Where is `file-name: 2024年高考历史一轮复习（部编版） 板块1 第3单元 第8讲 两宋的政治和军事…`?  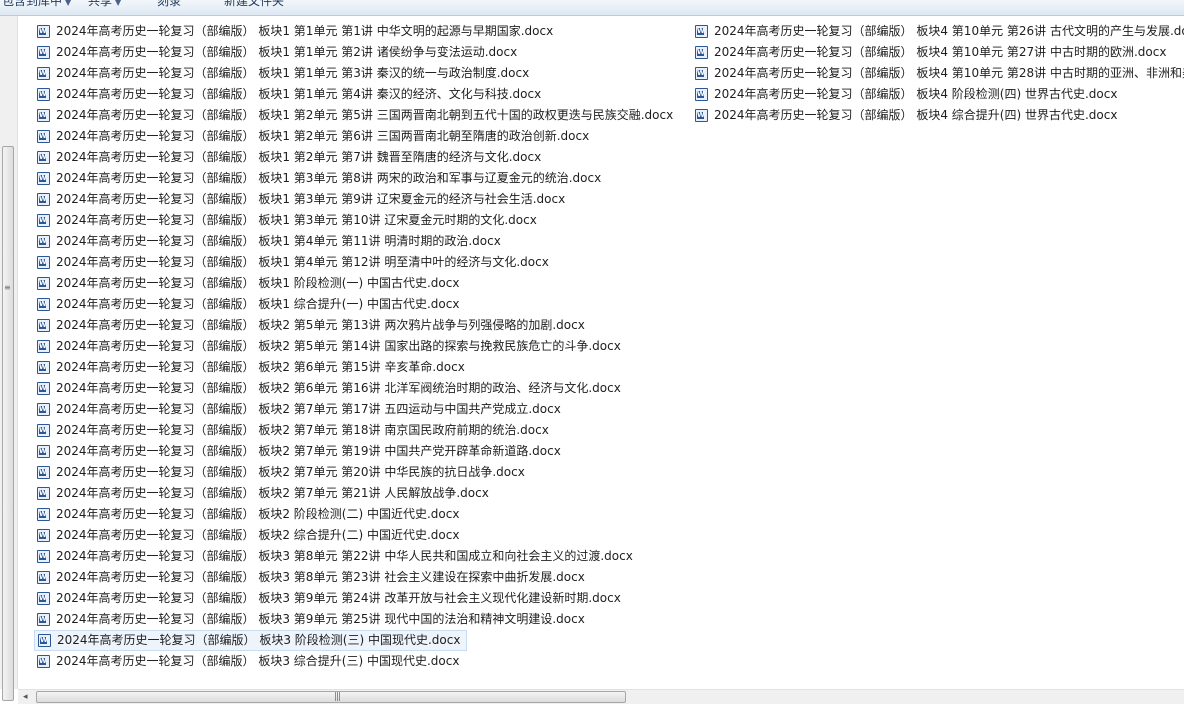 file-name: 2024年高考历史一轮复习（部编版） 板块1 第3单元 第8讲 两宋的政治和军事… is located at coordinates (329, 178).